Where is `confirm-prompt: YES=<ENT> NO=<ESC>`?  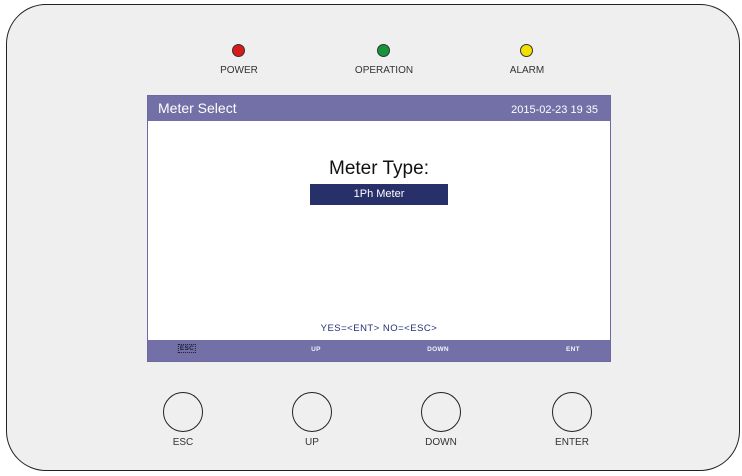 confirm-prompt: YES=<ENT> NO=<ESC> is located at coordinates (379, 328).